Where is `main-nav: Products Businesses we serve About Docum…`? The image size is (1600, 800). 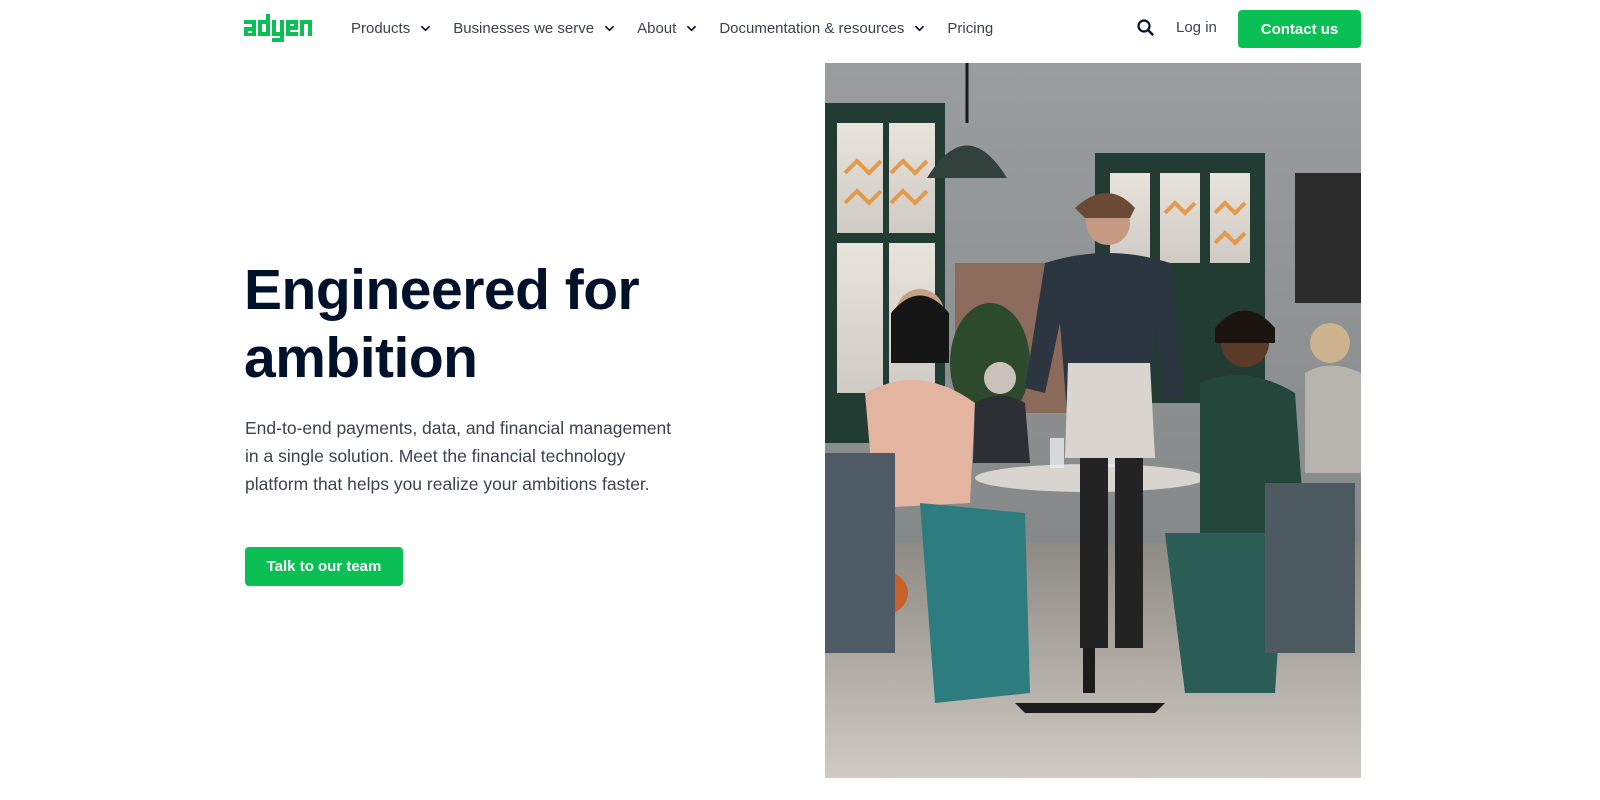
main-nav: Products Businesses we serve About Docum… is located at coordinates (683, 28).